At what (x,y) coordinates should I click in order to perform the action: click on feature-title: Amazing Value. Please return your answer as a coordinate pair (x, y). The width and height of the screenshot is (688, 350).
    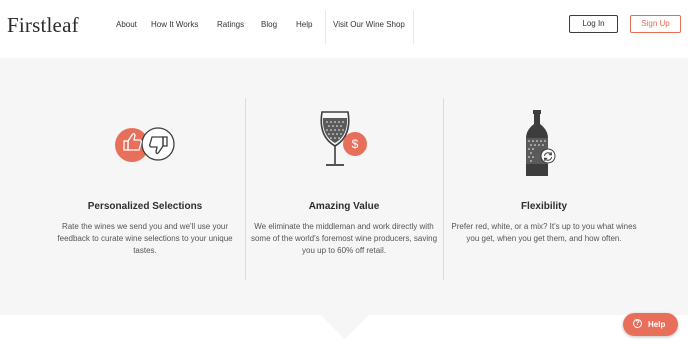
    Looking at the image, I should click on (344, 206).